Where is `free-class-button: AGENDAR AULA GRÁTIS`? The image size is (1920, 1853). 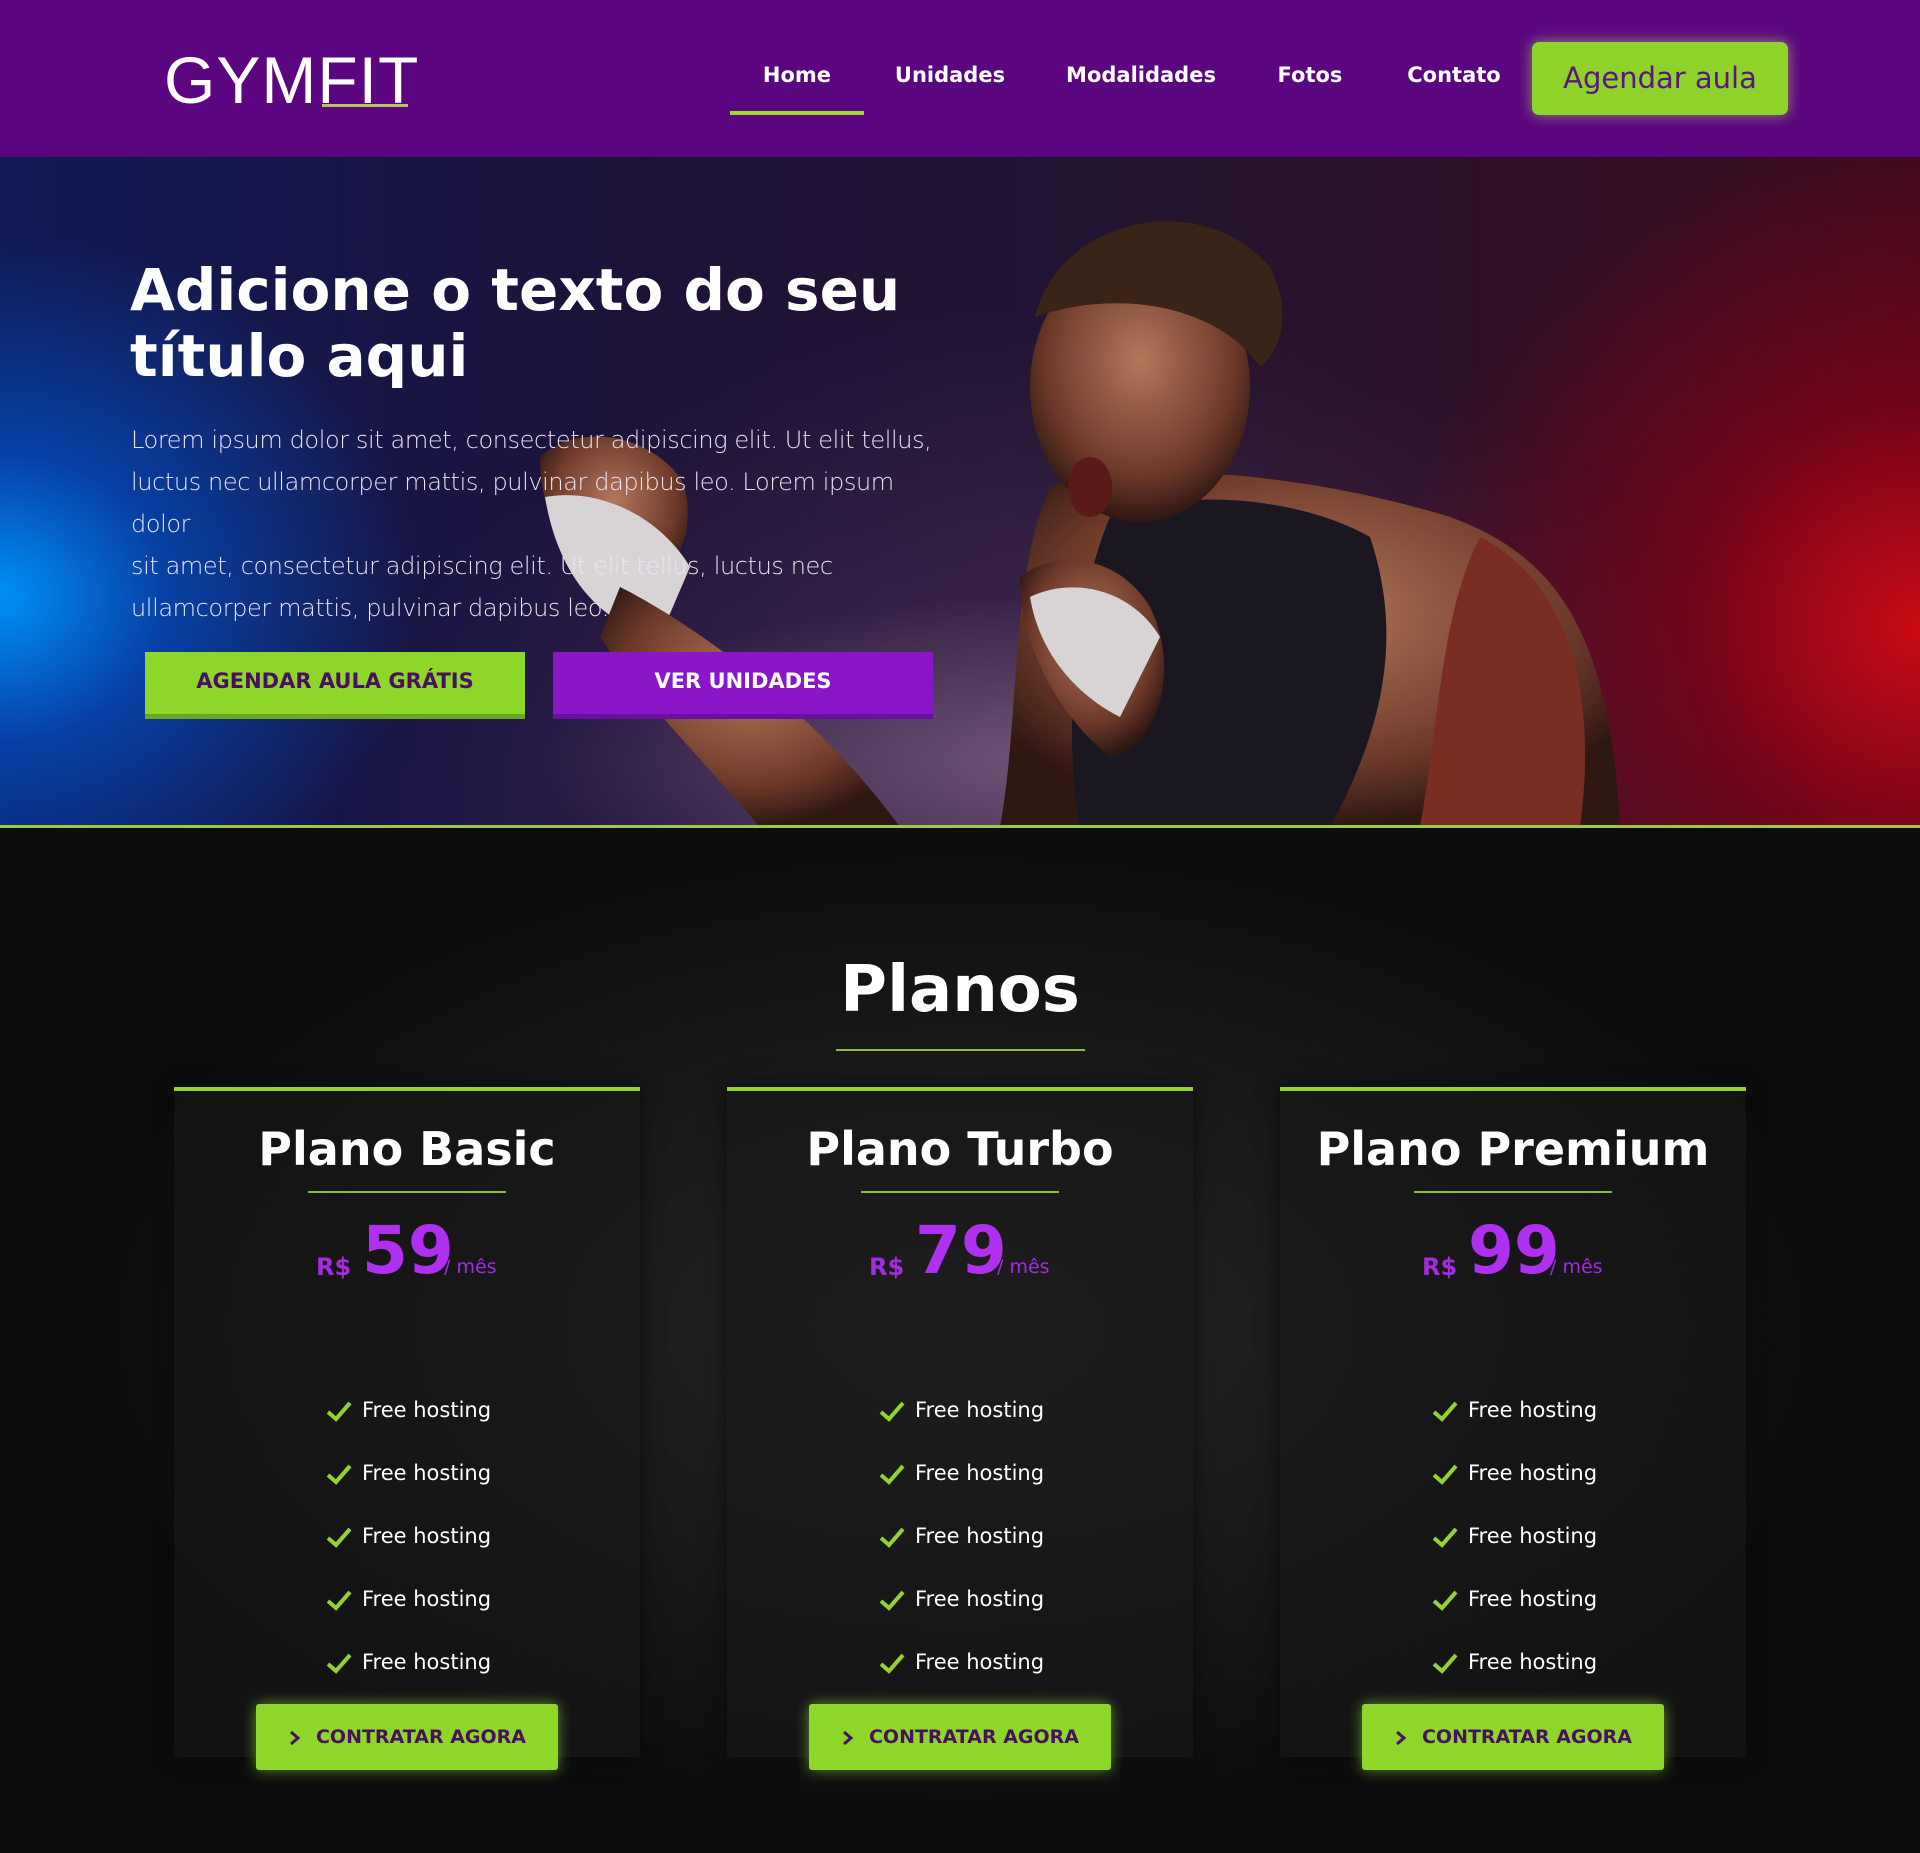
free-class-button: AGENDAR AULA GRÁTIS is located at coordinates (335, 685).